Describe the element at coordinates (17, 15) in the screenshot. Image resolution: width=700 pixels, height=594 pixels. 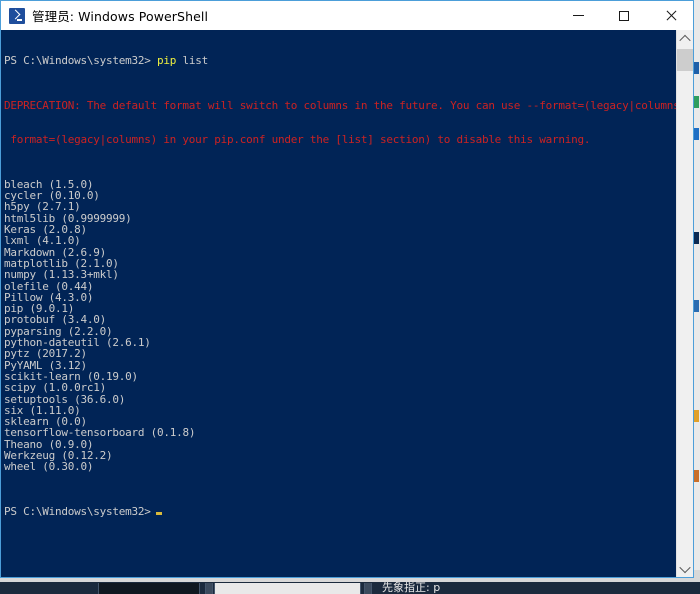
I see `powershell-icon` at that location.